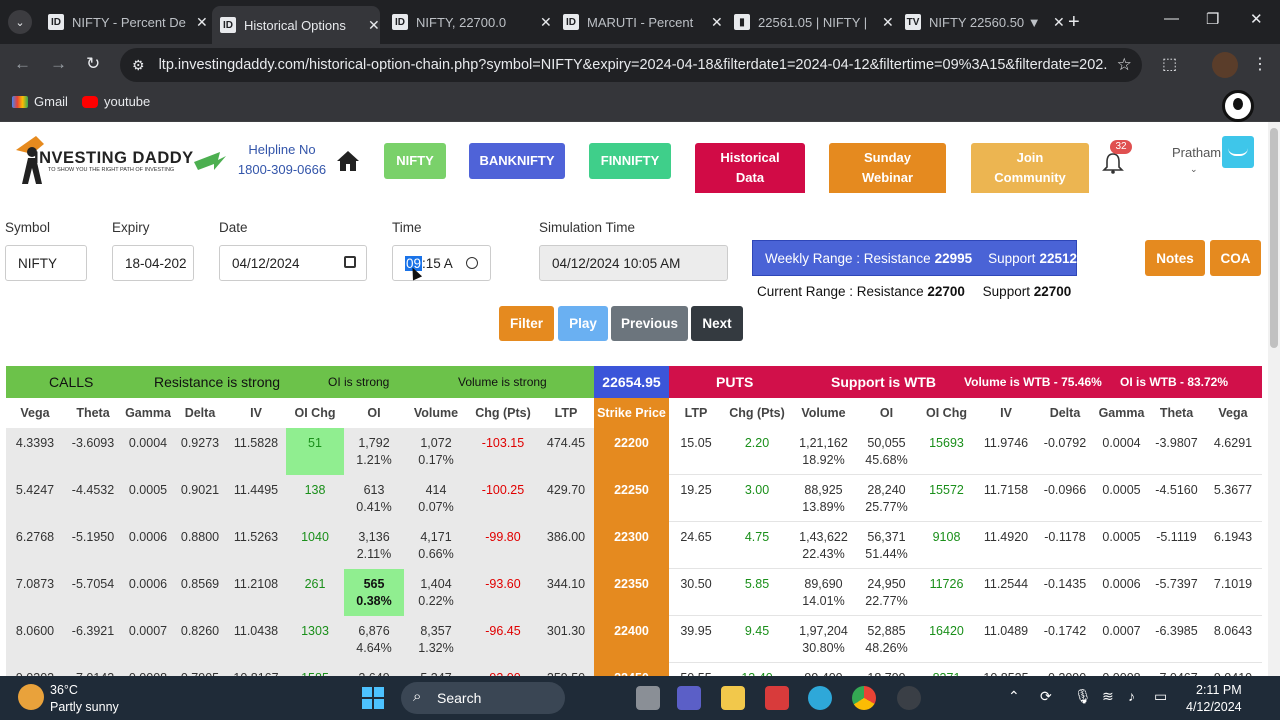 The width and height of the screenshot is (1280, 720). What do you see at coordinates (282, 170) in the screenshot?
I see `helpline-number: 1800-309-0666` at bounding box center [282, 170].